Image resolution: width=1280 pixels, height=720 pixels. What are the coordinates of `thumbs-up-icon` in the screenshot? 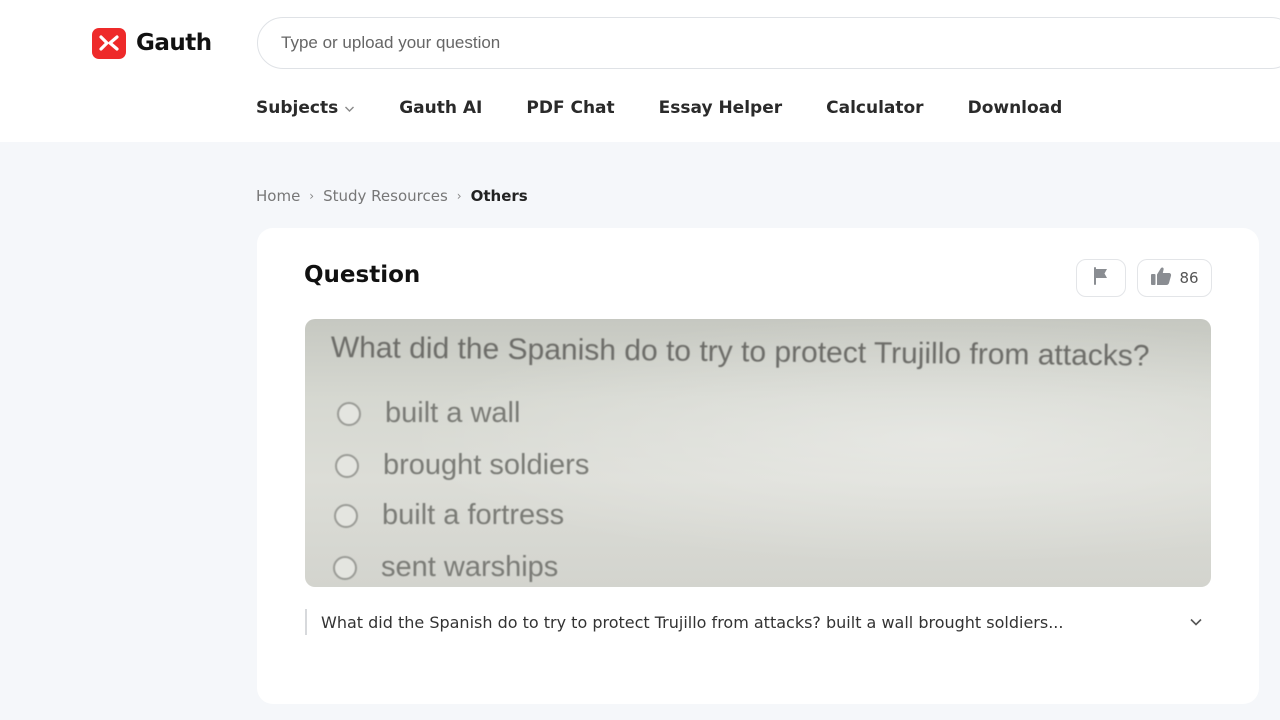 It's located at (1161, 278).